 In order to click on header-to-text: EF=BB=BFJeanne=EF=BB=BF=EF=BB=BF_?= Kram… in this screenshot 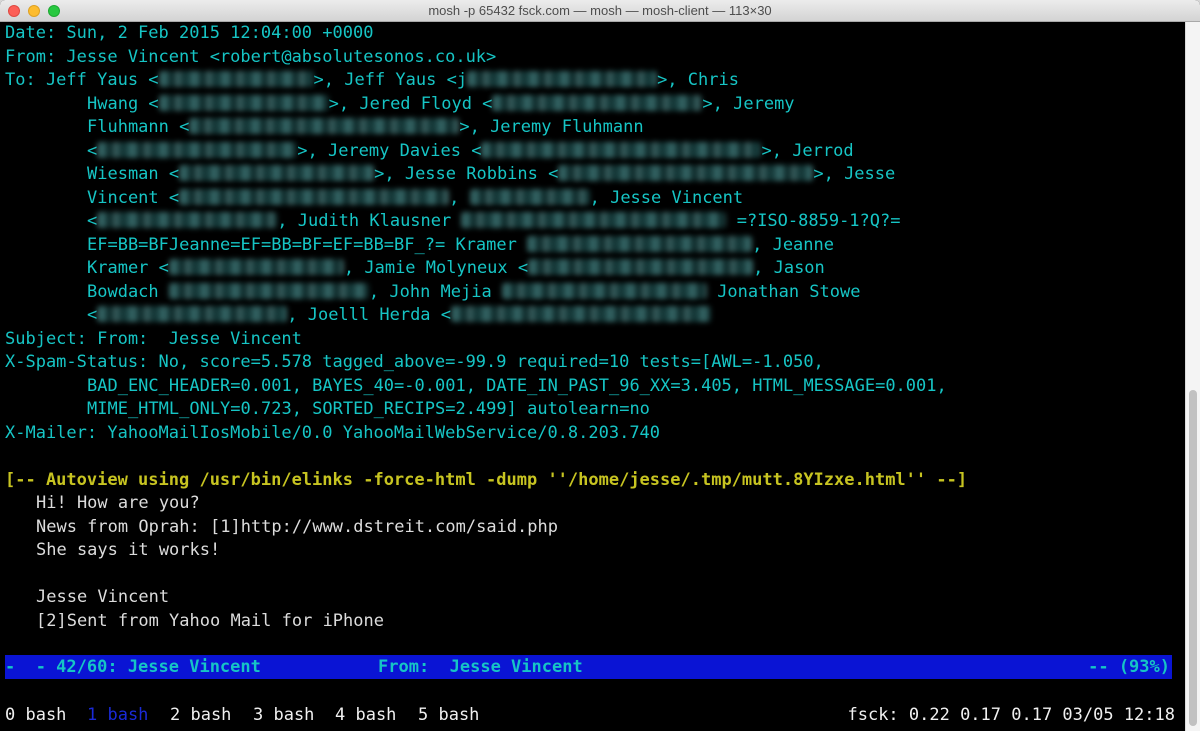, I will do `click(307, 244)`.